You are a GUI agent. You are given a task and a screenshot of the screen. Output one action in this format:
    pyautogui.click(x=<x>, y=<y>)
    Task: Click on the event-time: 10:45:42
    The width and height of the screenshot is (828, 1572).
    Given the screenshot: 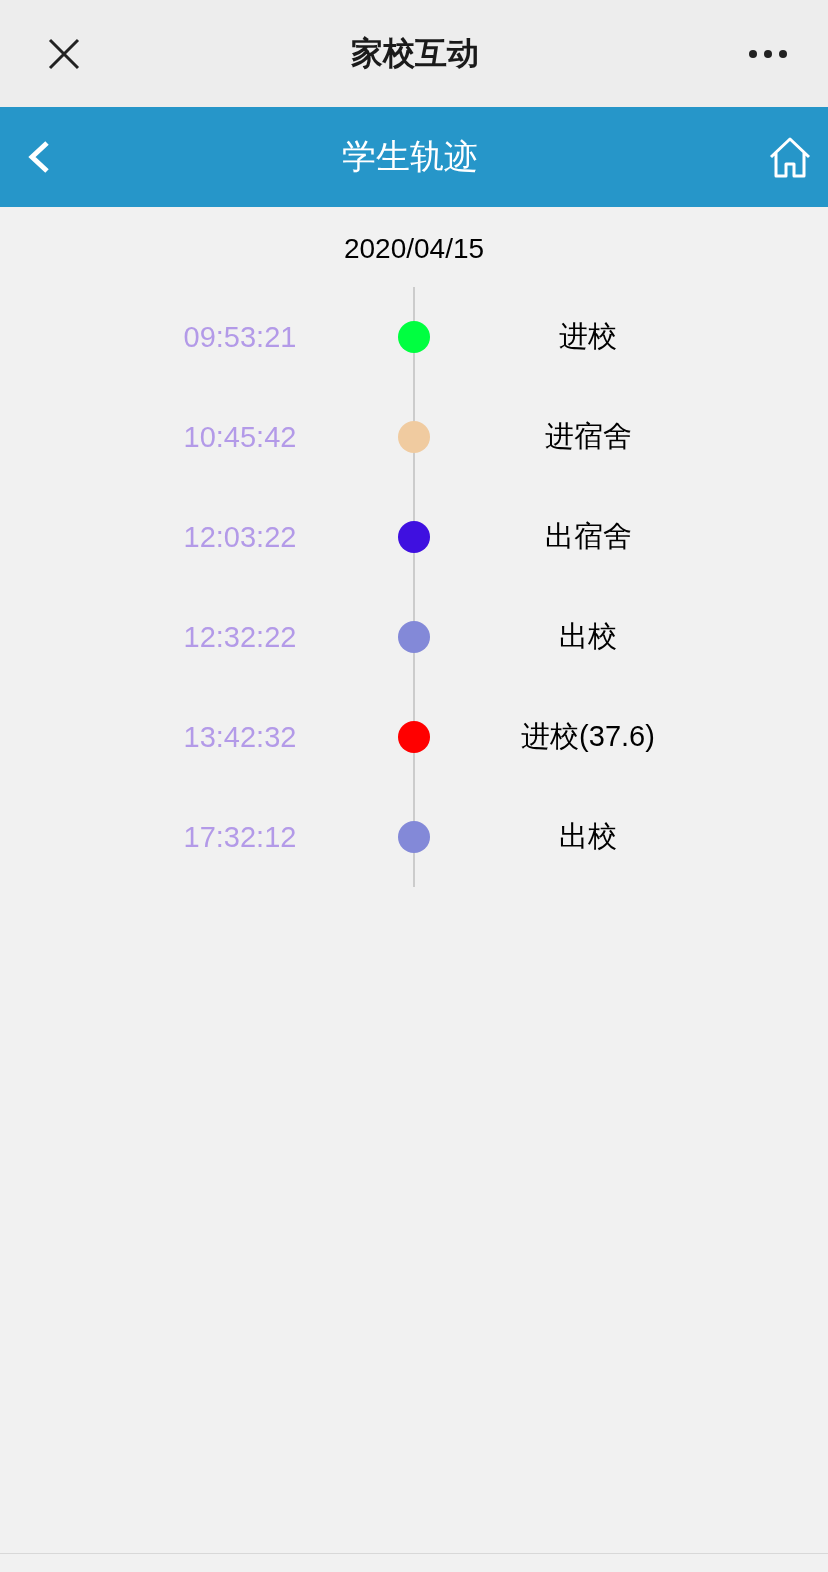 What is the action you would take?
    pyautogui.click(x=240, y=437)
    